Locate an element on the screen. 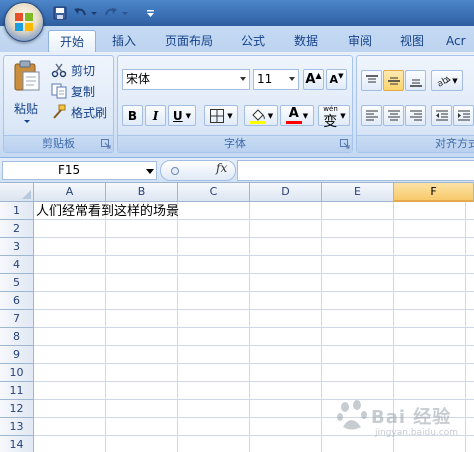 This screenshot has height=452, width=474. increase-indent-button is located at coordinates (463, 115).